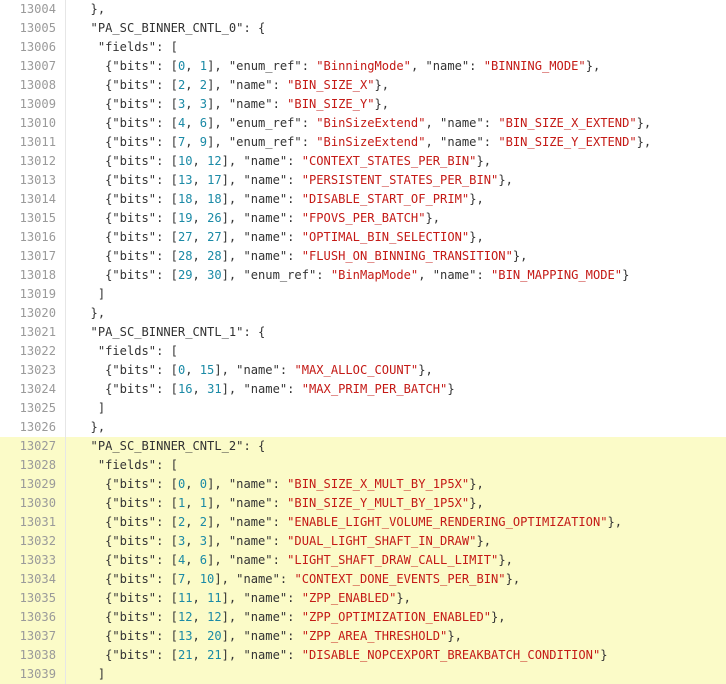  Describe the element at coordinates (214, 389) in the screenshot. I see `number-token: 31` at that location.